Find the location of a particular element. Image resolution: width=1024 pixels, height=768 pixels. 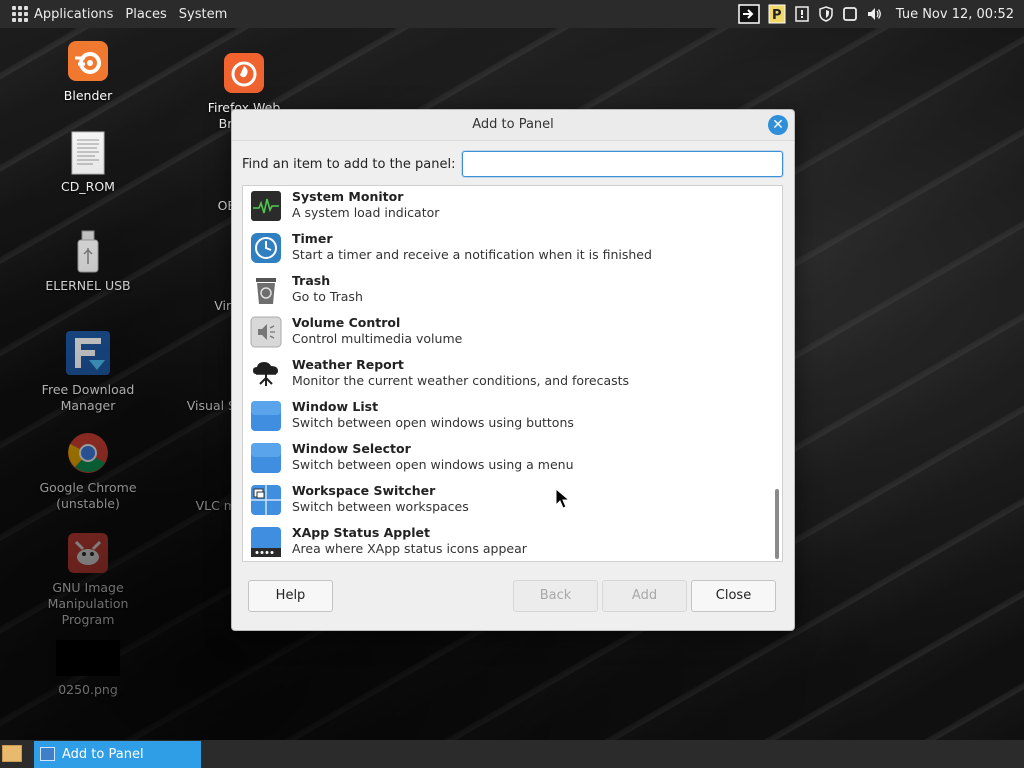

desktop-icon-label: Virt is located at coordinates (225, 305).